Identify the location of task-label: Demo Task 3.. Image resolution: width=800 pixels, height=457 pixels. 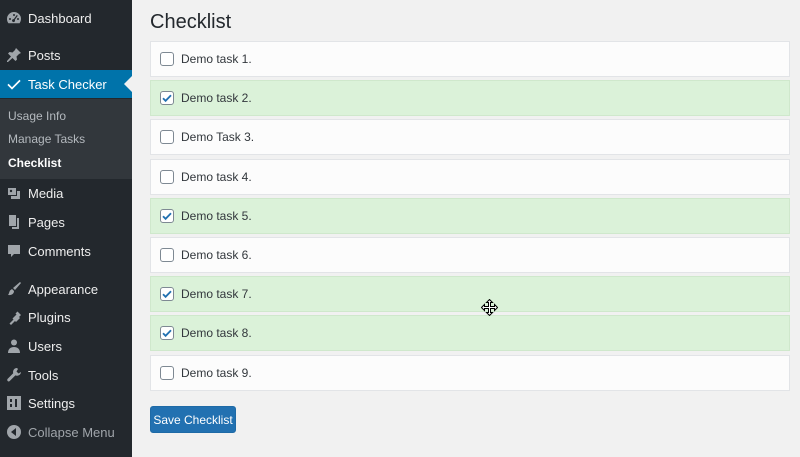
(218, 137).